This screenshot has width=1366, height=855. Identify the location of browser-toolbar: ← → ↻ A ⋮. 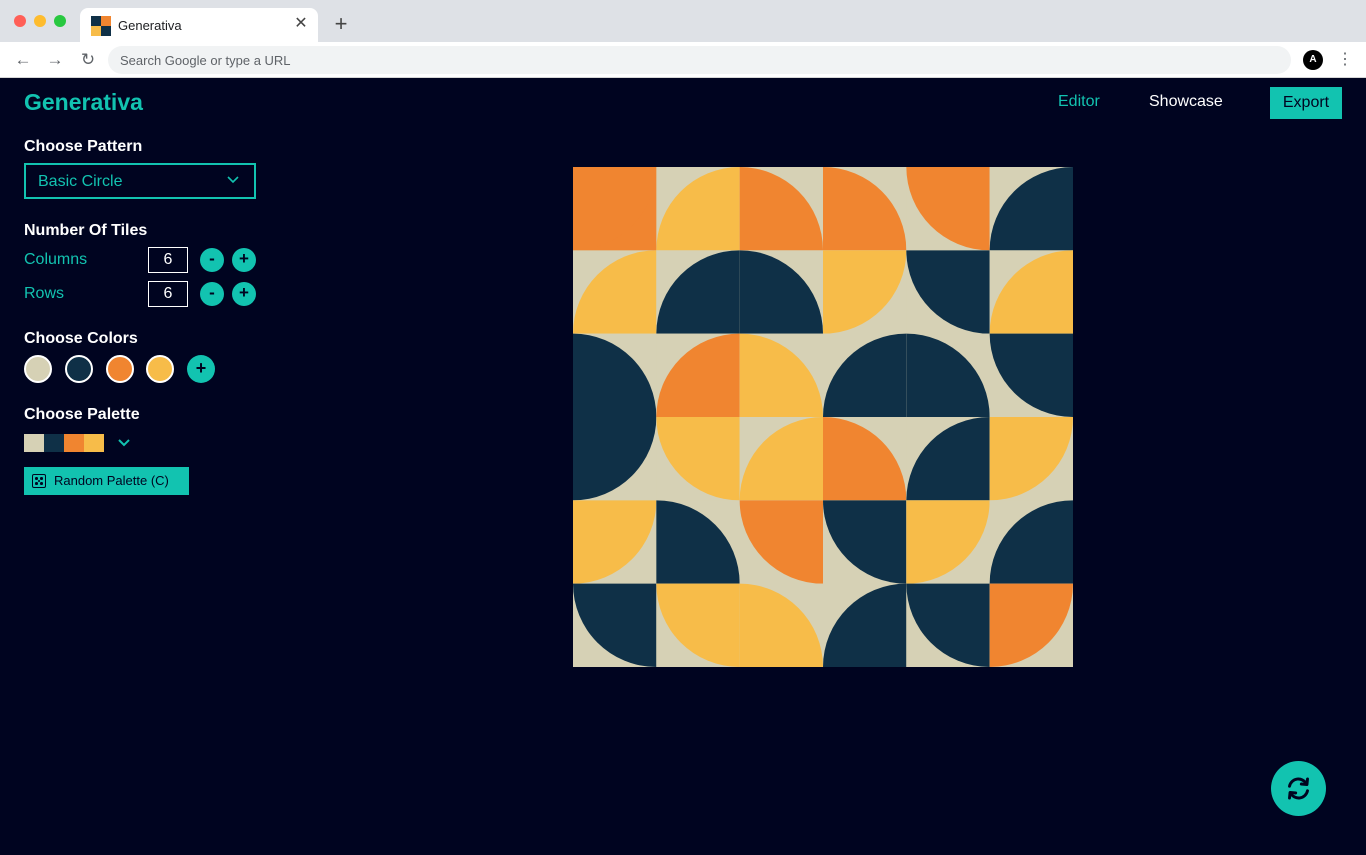
(683, 60).